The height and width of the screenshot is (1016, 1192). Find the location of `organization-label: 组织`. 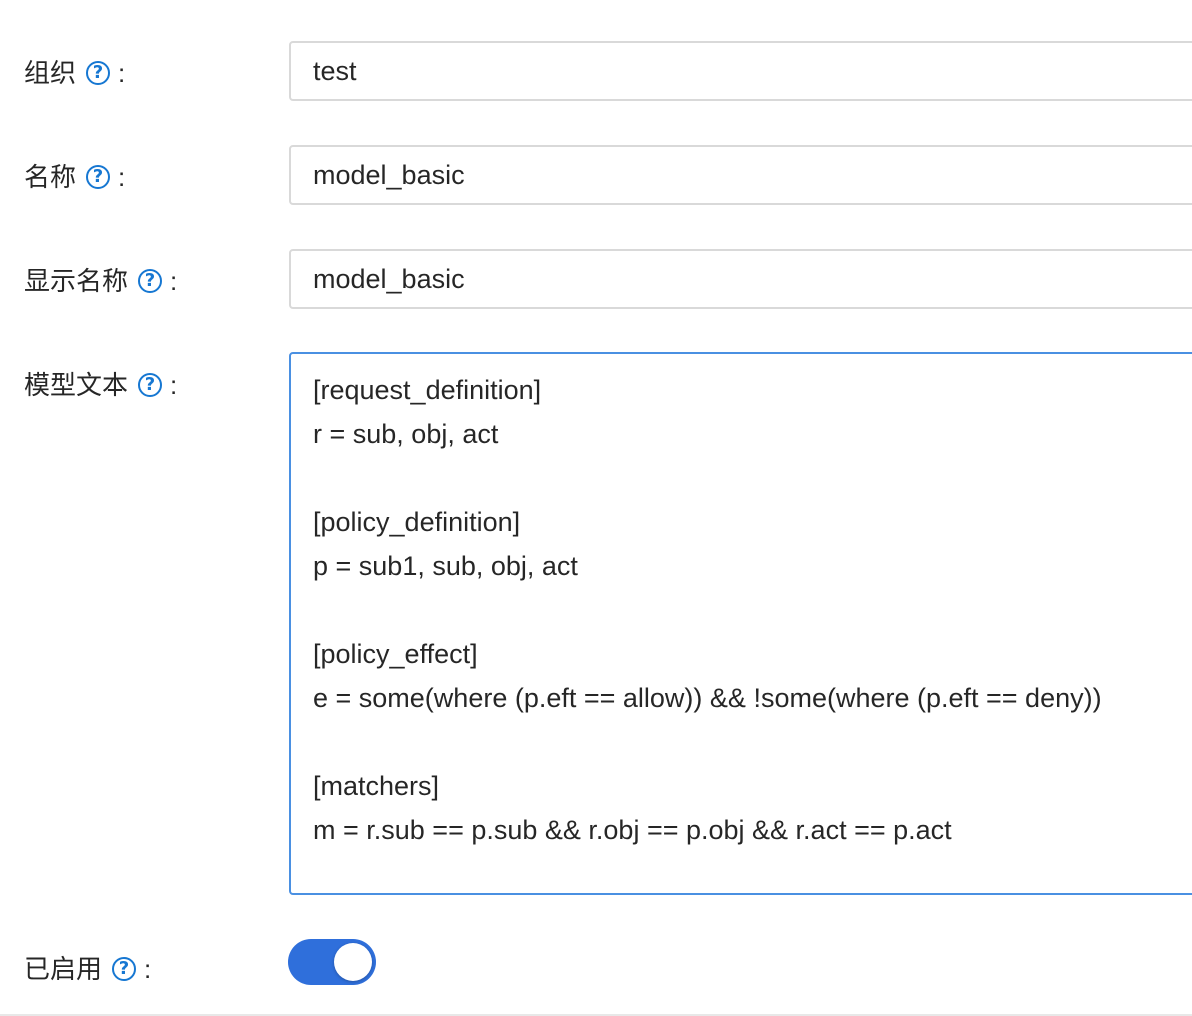

organization-label: 组织 is located at coordinates (50, 73).